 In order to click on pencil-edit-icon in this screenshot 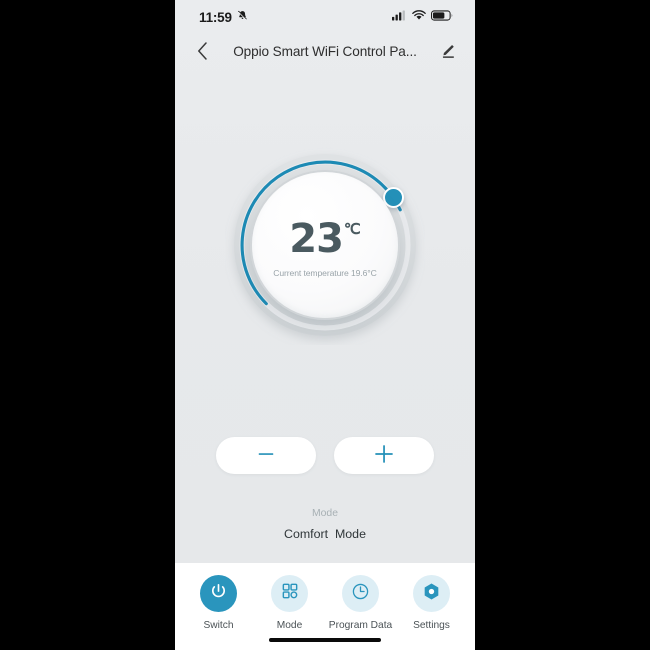, I will do `click(448, 51)`.